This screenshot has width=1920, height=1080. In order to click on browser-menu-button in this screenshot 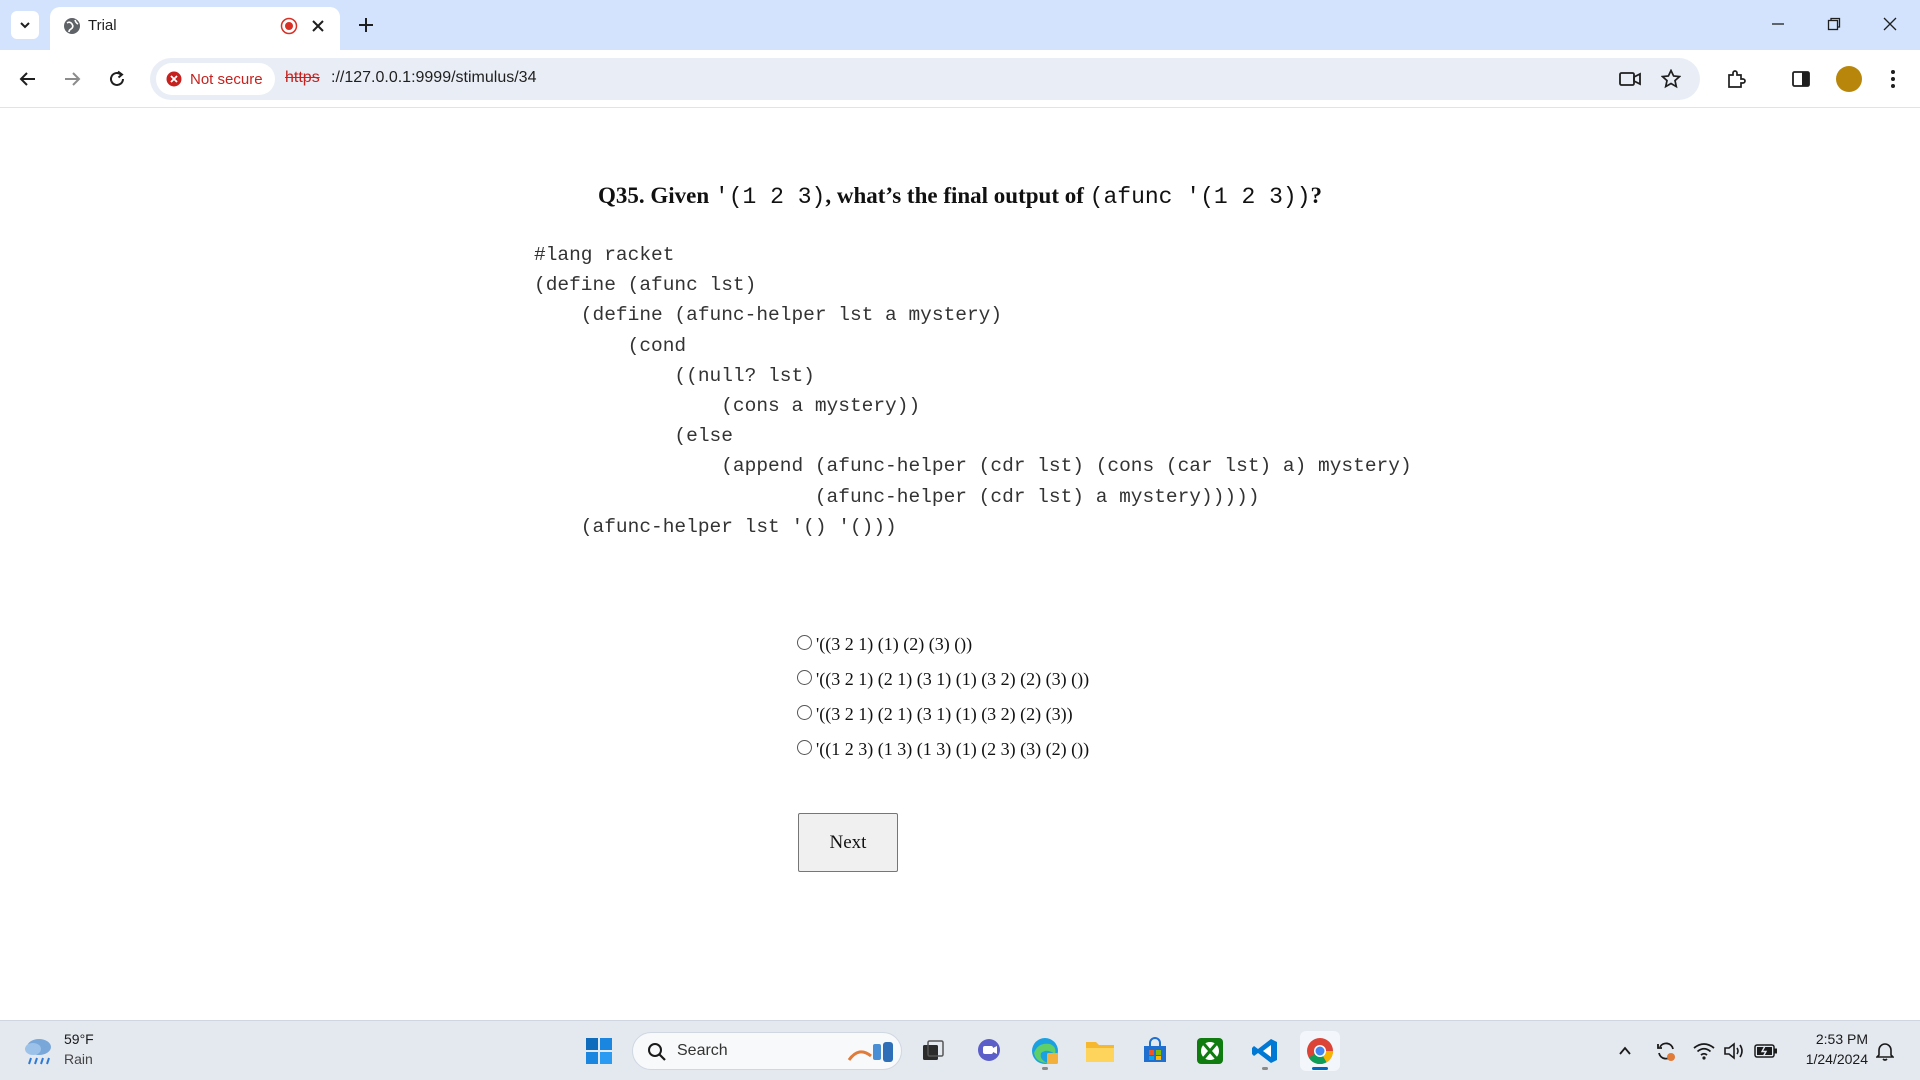, I will do `click(1893, 79)`.